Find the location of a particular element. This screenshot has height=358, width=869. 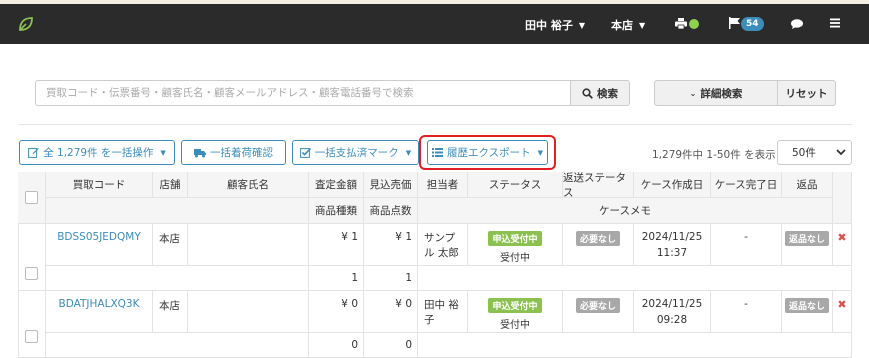

chevron-down-icon: ▼ is located at coordinates (581, 25).